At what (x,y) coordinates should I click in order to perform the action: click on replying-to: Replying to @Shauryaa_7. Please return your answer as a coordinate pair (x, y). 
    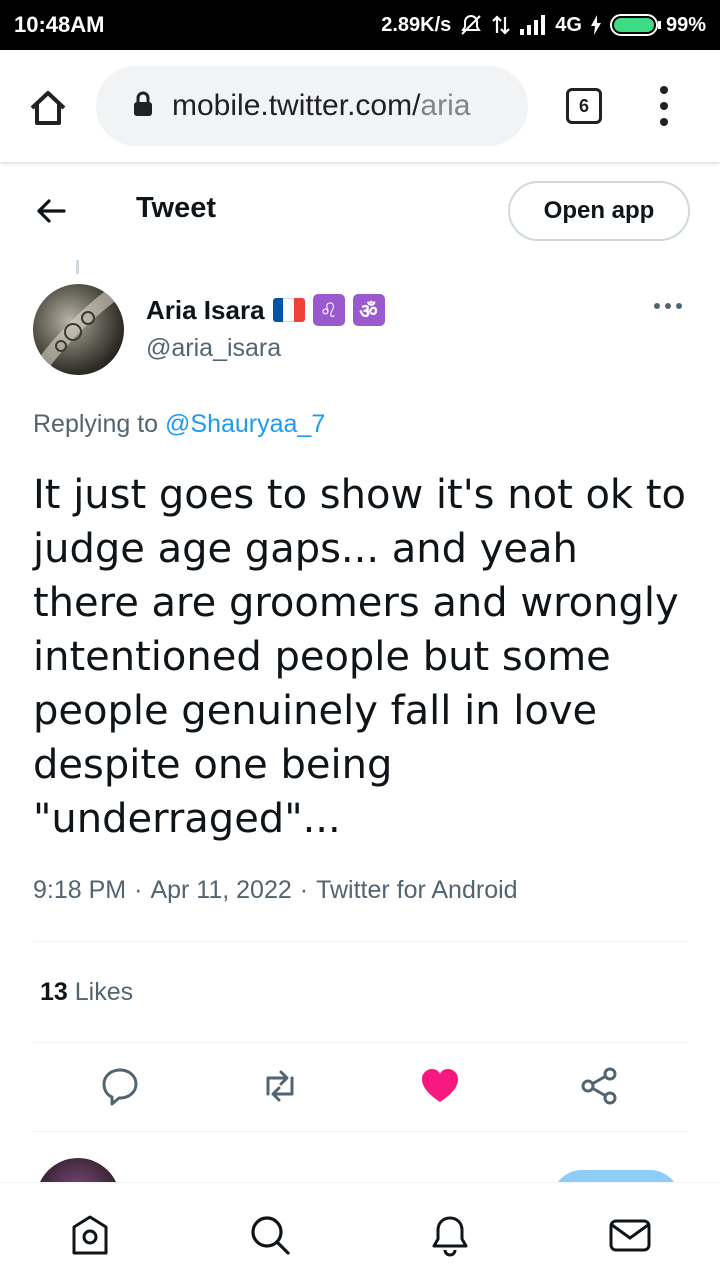
    Looking at the image, I should click on (179, 424).